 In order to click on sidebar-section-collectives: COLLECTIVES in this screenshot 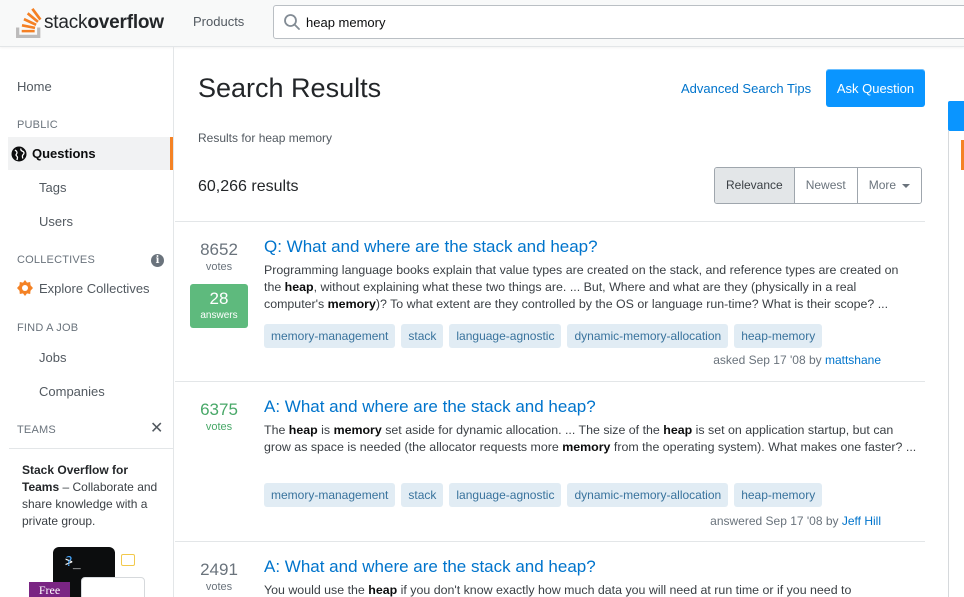, I will do `click(56, 260)`.